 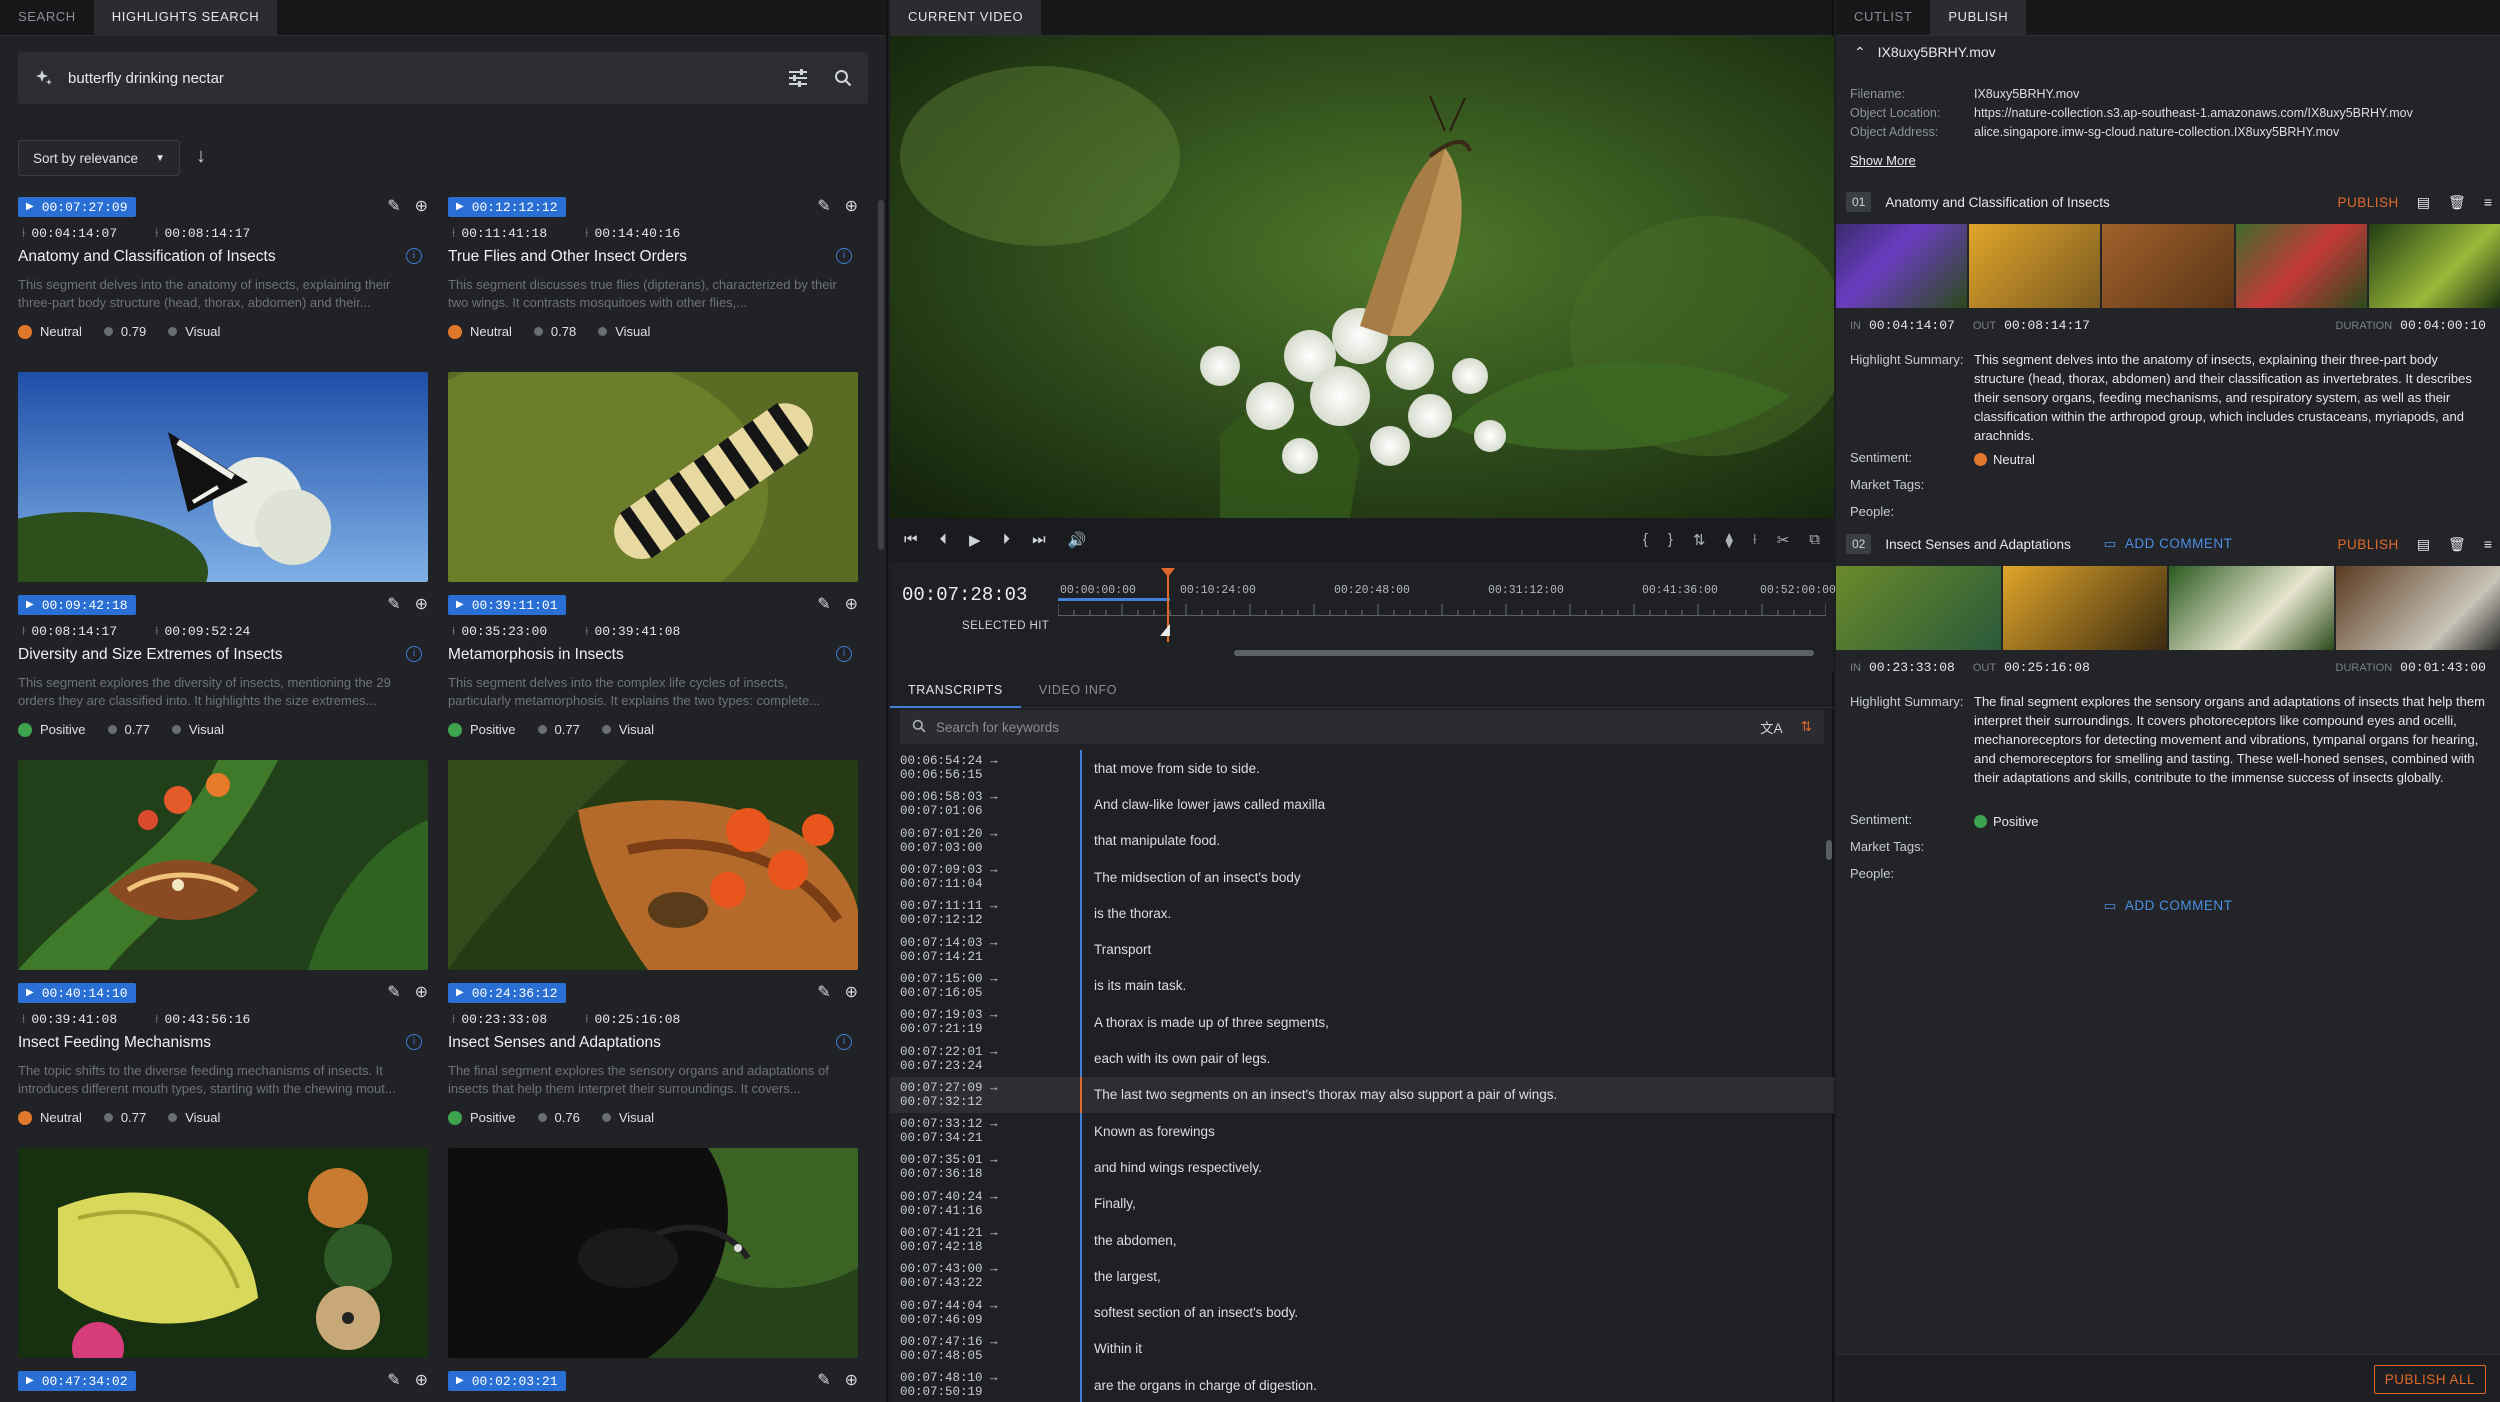 I want to click on skip-to-start-icon: ⏮, so click(x=911, y=540).